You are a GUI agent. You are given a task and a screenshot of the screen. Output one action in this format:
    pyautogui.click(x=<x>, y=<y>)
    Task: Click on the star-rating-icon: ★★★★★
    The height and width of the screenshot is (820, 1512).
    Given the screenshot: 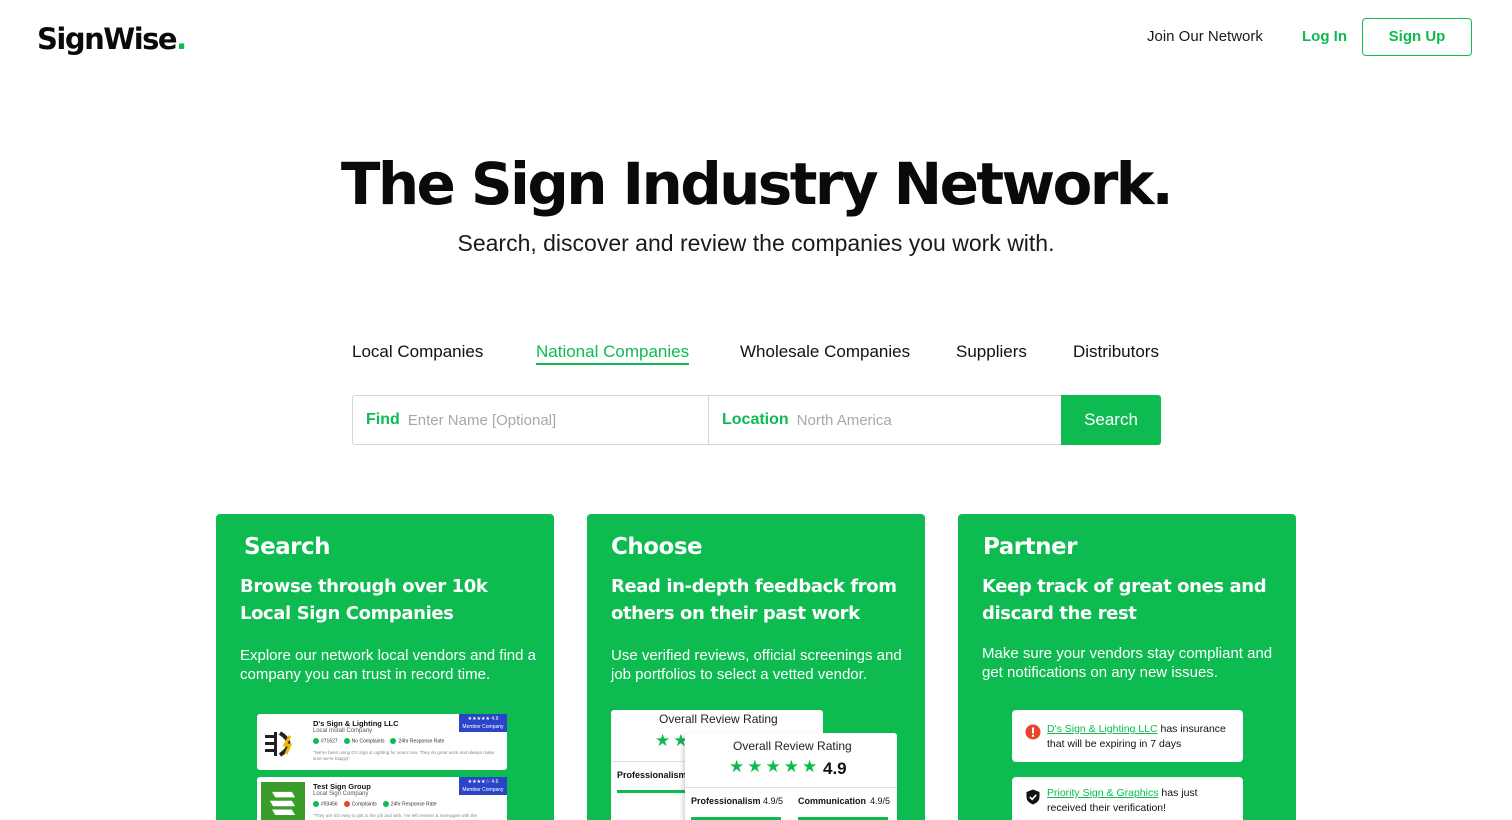 What is the action you would take?
    pyautogui.click(x=775, y=766)
    